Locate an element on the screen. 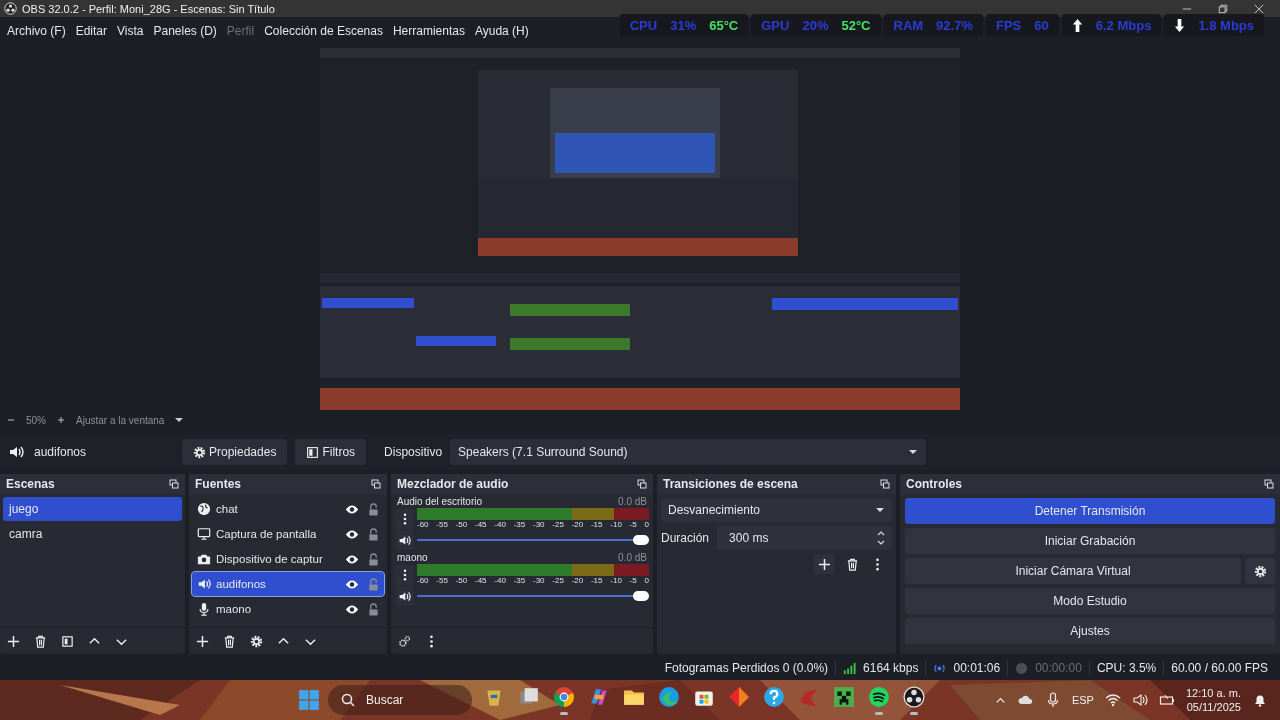  taskbar-search: Buscar is located at coordinates (400, 700).